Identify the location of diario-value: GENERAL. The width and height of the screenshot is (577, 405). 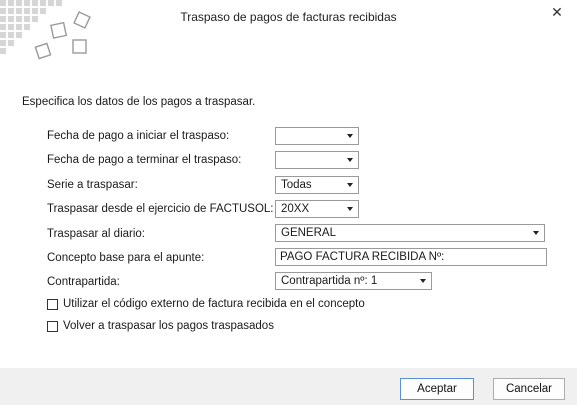
(308, 233).